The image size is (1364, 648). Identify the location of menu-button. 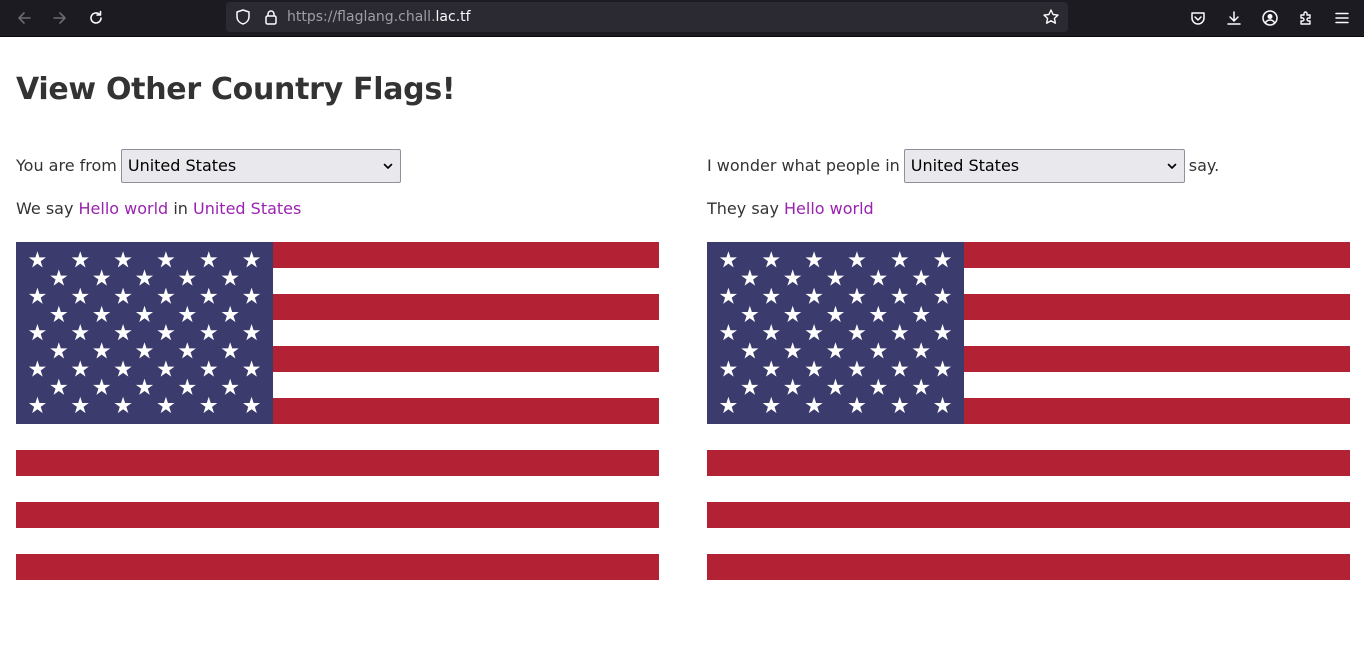
(1342, 18).